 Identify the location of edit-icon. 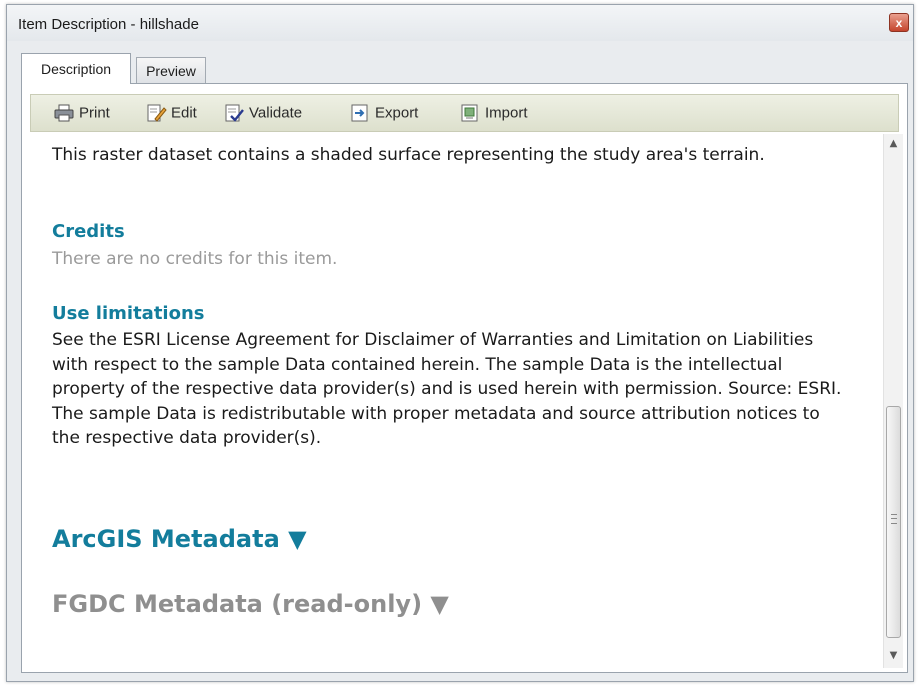
(157, 113).